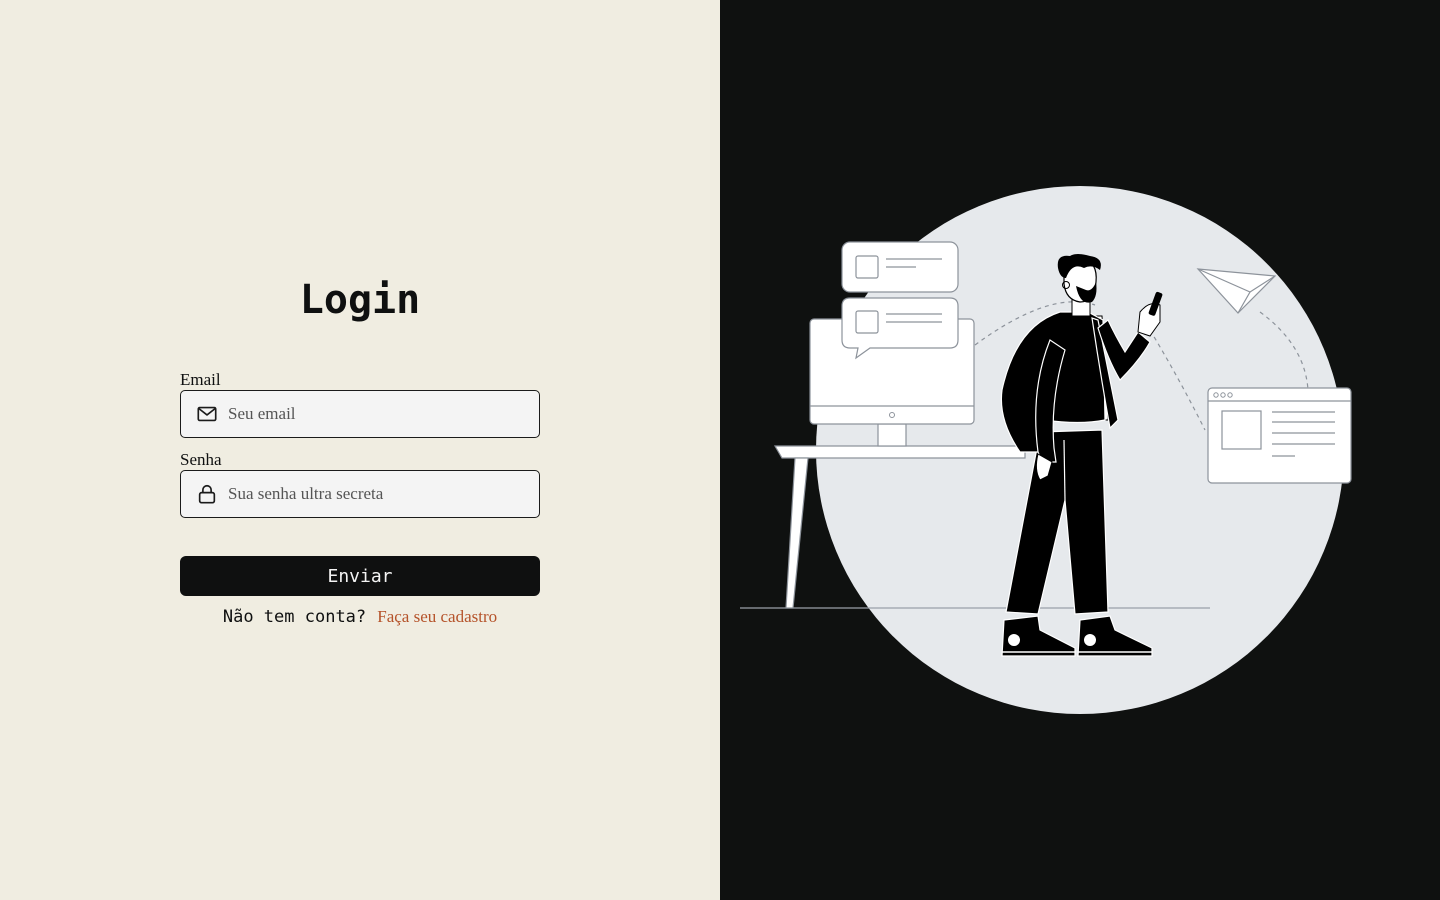 The image size is (1440, 900). Describe the element at coordinates (437, 616) in the screenshot. I see `signup-link: Faça seu cadastro` at that location.